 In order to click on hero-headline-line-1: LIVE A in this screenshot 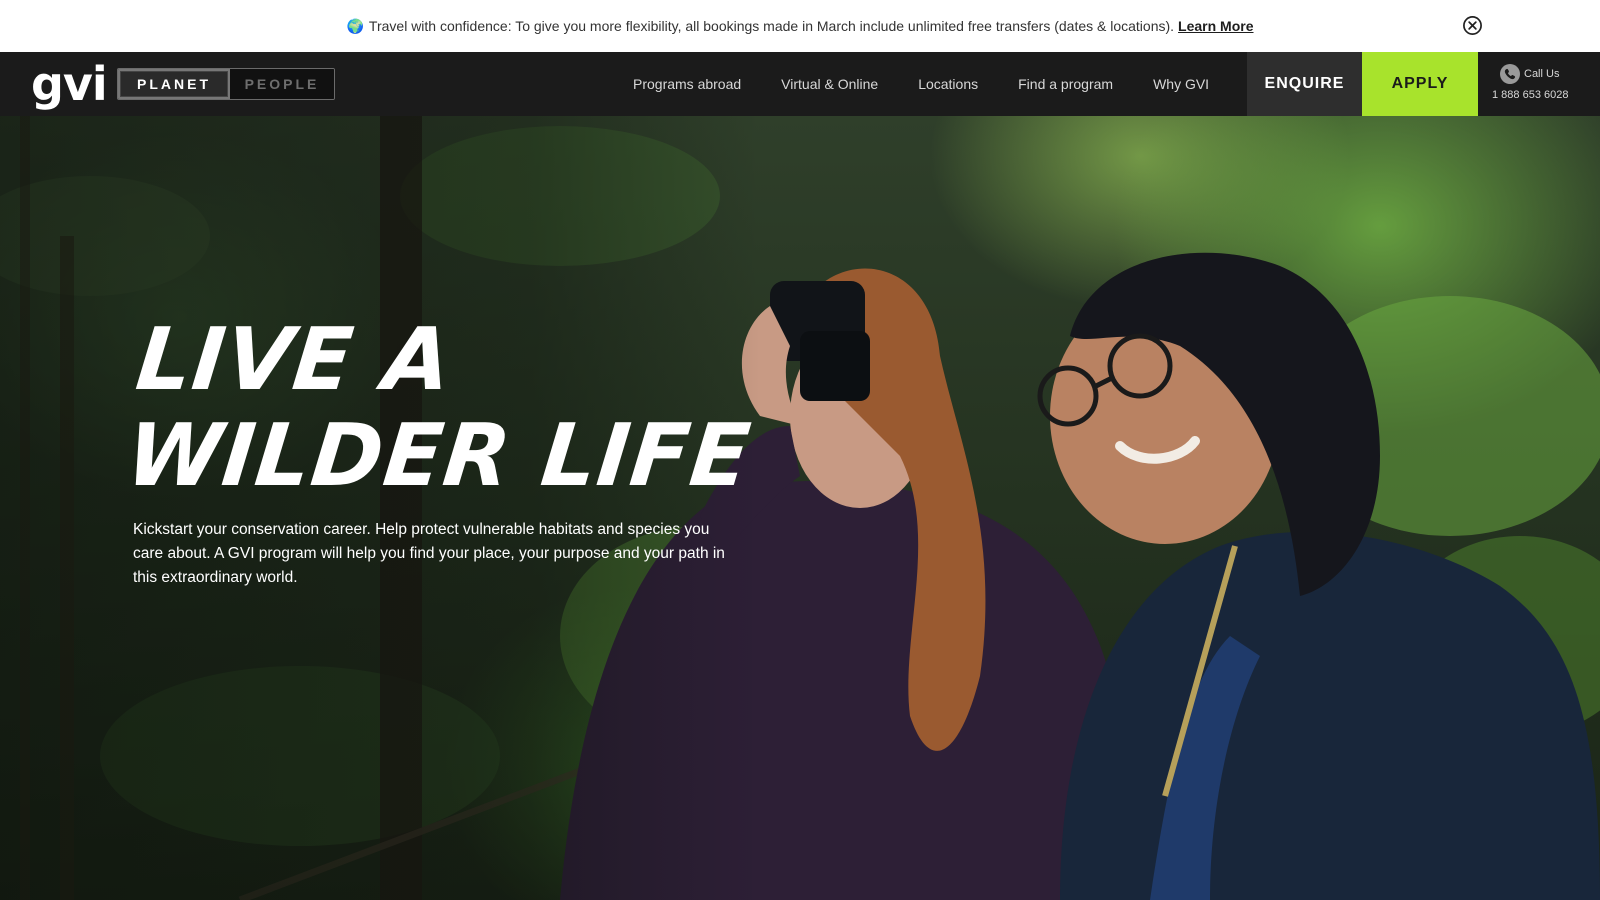, I will do `click(294, 360)`.